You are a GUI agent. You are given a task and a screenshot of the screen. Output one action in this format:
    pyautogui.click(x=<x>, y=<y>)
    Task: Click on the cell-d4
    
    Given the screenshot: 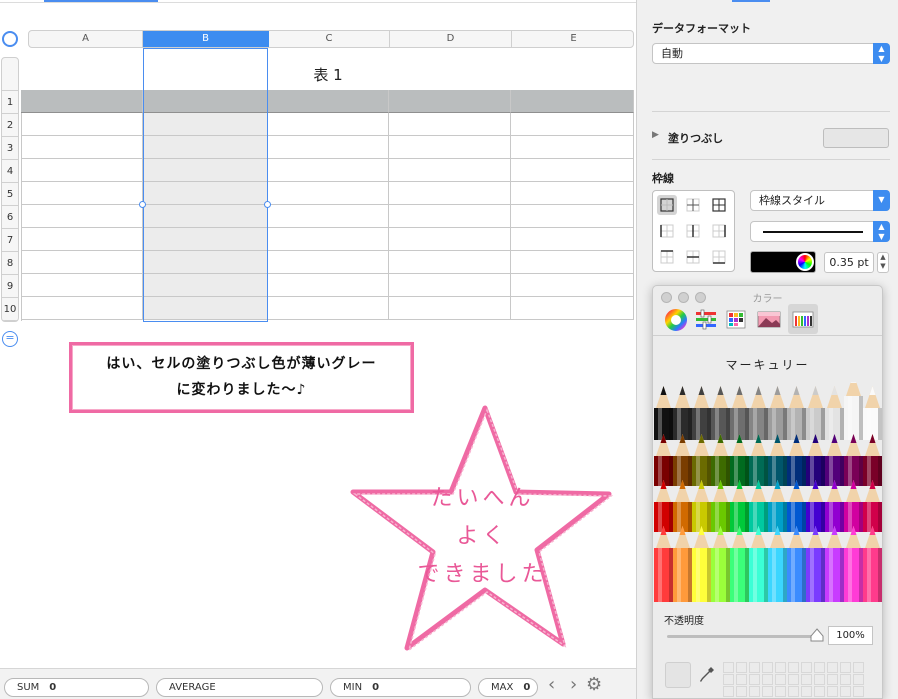 What is the action you would take?
    pyautogui.click(x=450, y=170)
    